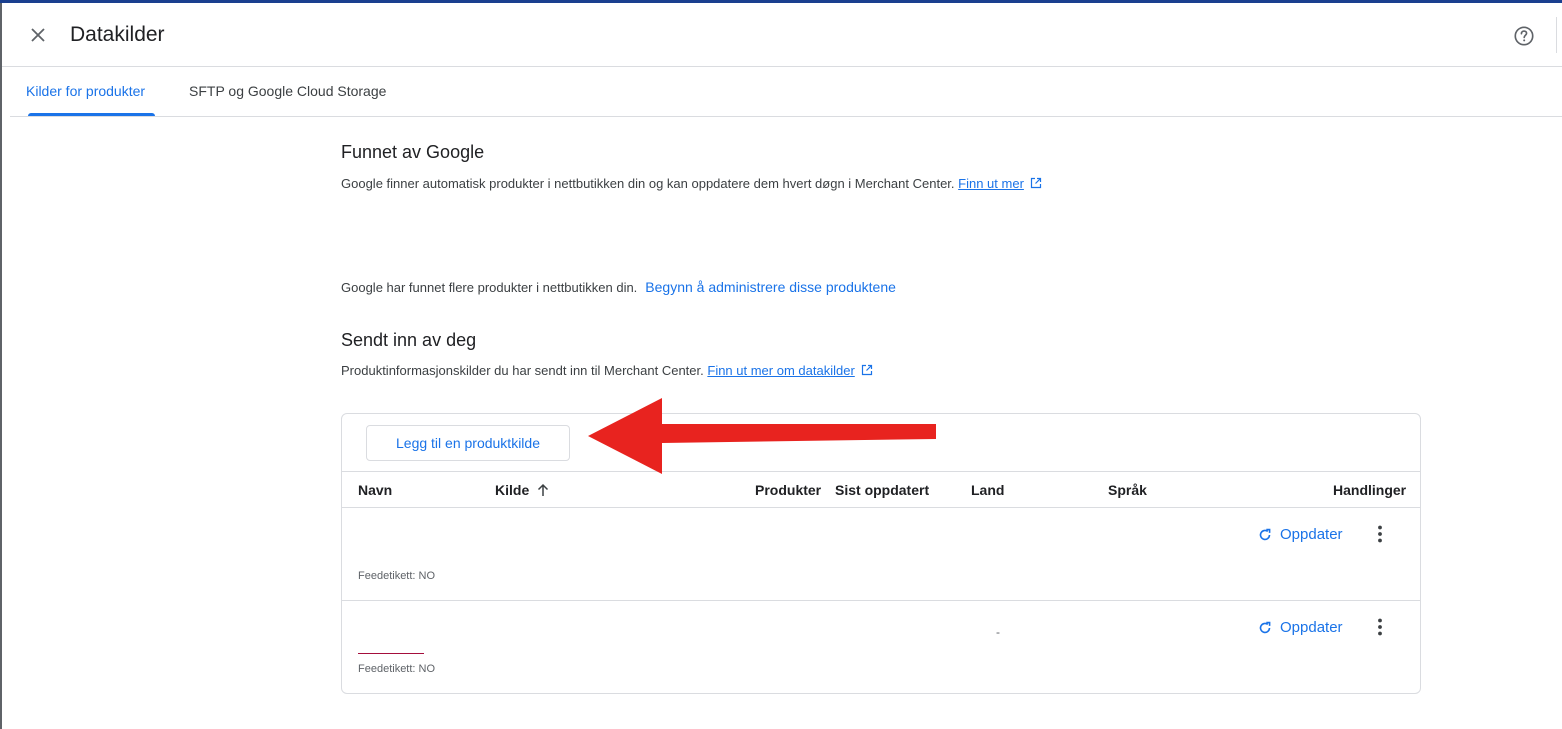  Describe the element at coordinates (543, 489) in the screenshot. I see `sort-ascending-icon` at that location.